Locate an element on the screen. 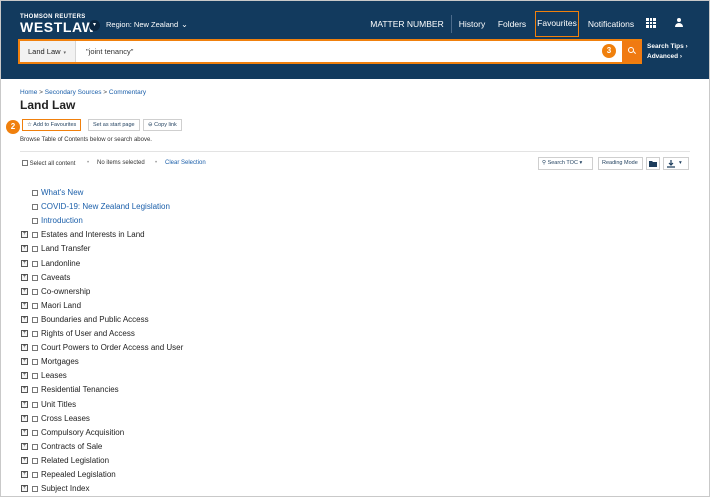 The width and height of the screenshot is (710, 497). toc-item: Mortgages is located at coordinates (60, 362).